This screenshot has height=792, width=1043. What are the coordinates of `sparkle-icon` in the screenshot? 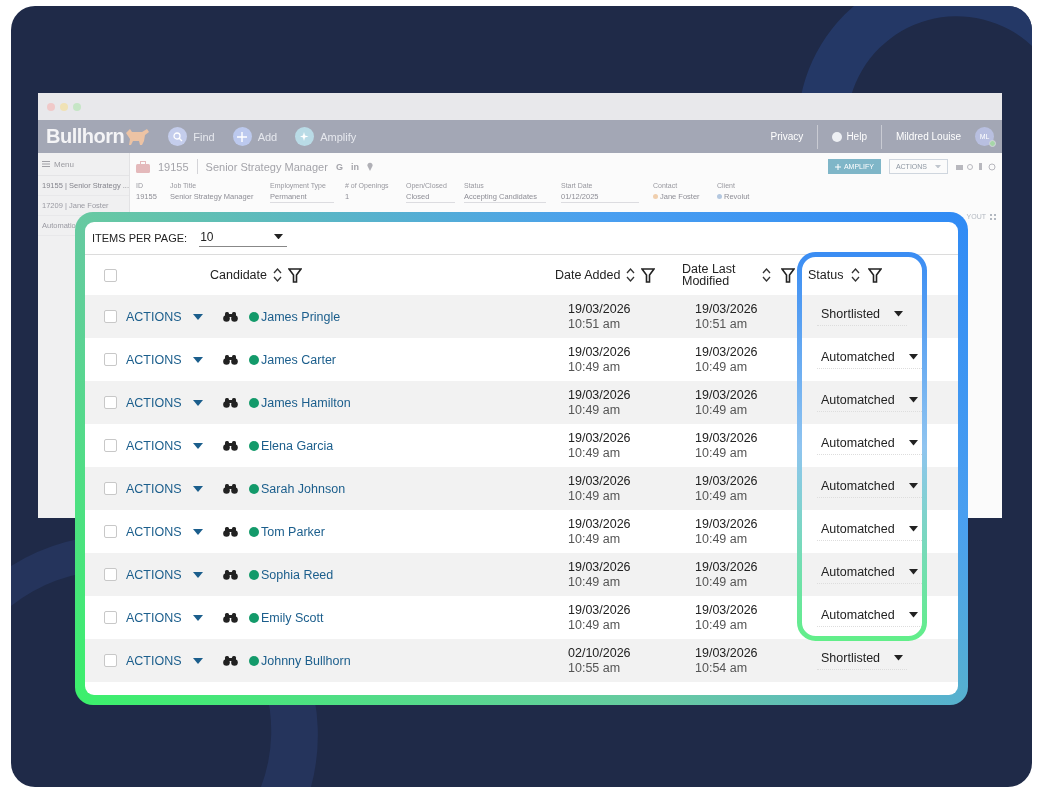 It's located at (305, 136).